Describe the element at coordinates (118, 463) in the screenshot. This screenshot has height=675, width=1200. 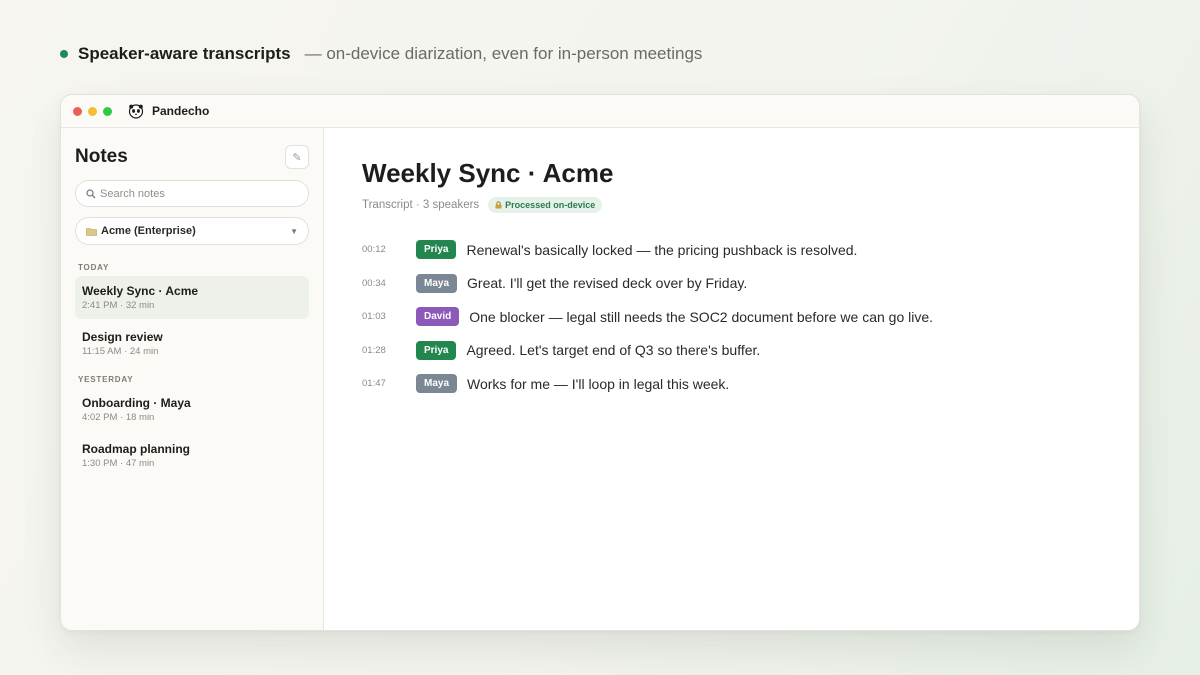
I see `note-meta: 1:30 PM · 47 min` at that location.